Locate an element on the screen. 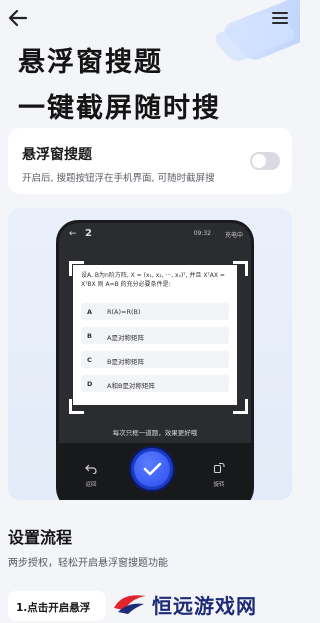 This screenshot has width=320, height=623. page-subtitle: 一键截屏随时搜 is located at coordinates (119, 108).